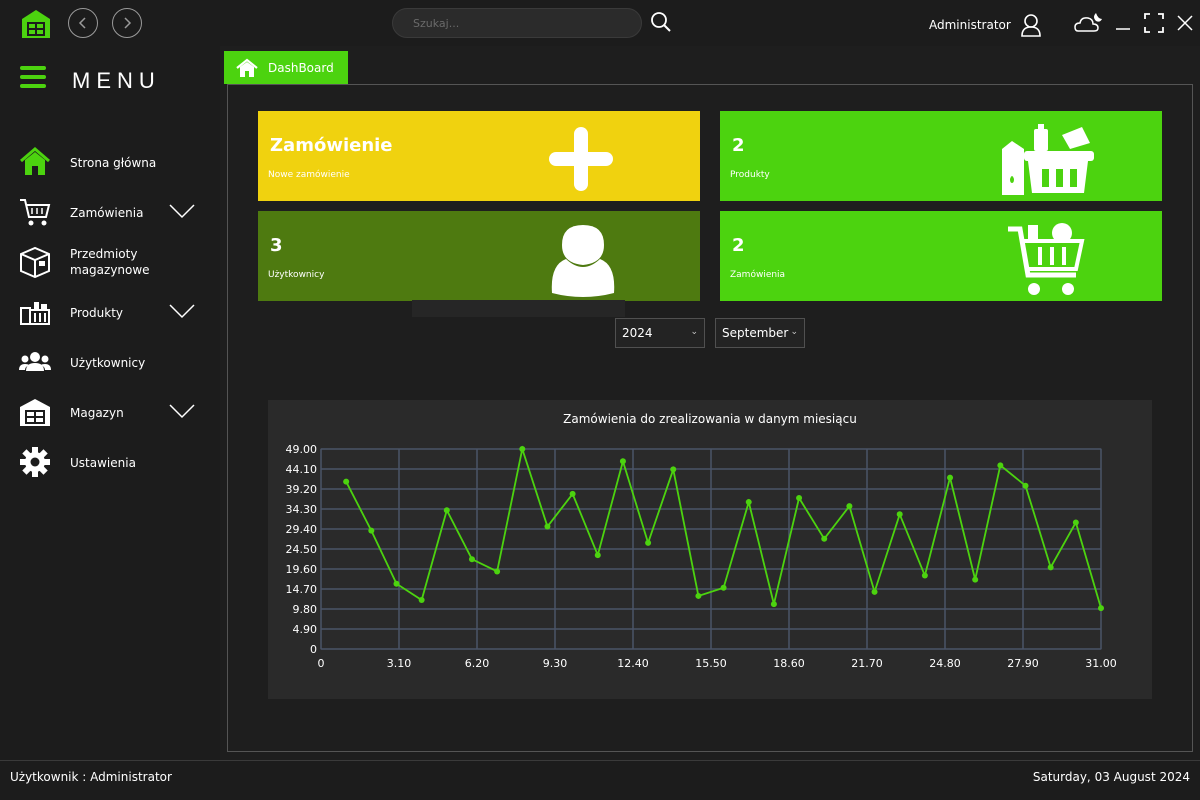 The image size is (1200, 800). I want to click on user-icon, so click(583, 261).